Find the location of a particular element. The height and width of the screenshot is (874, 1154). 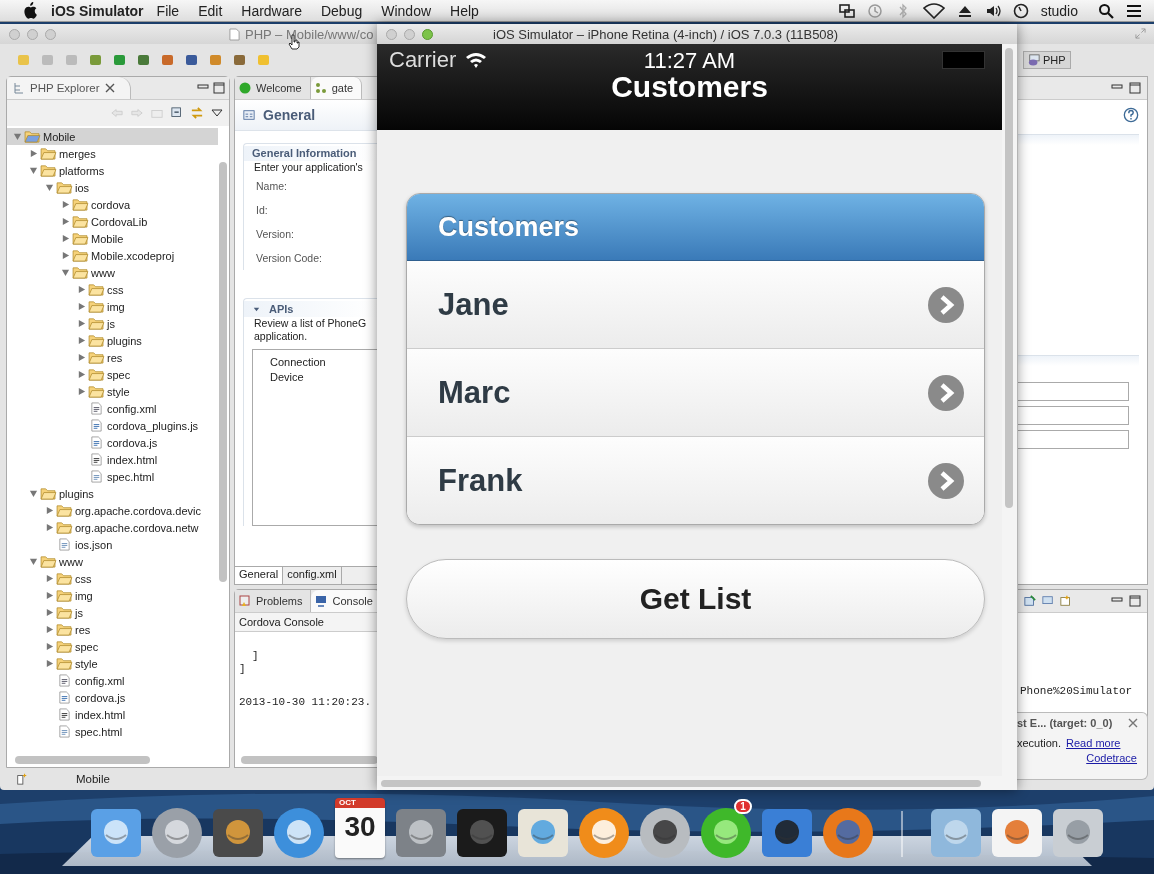

tree-item: CordovaLib is located at coordinates (112, 221).